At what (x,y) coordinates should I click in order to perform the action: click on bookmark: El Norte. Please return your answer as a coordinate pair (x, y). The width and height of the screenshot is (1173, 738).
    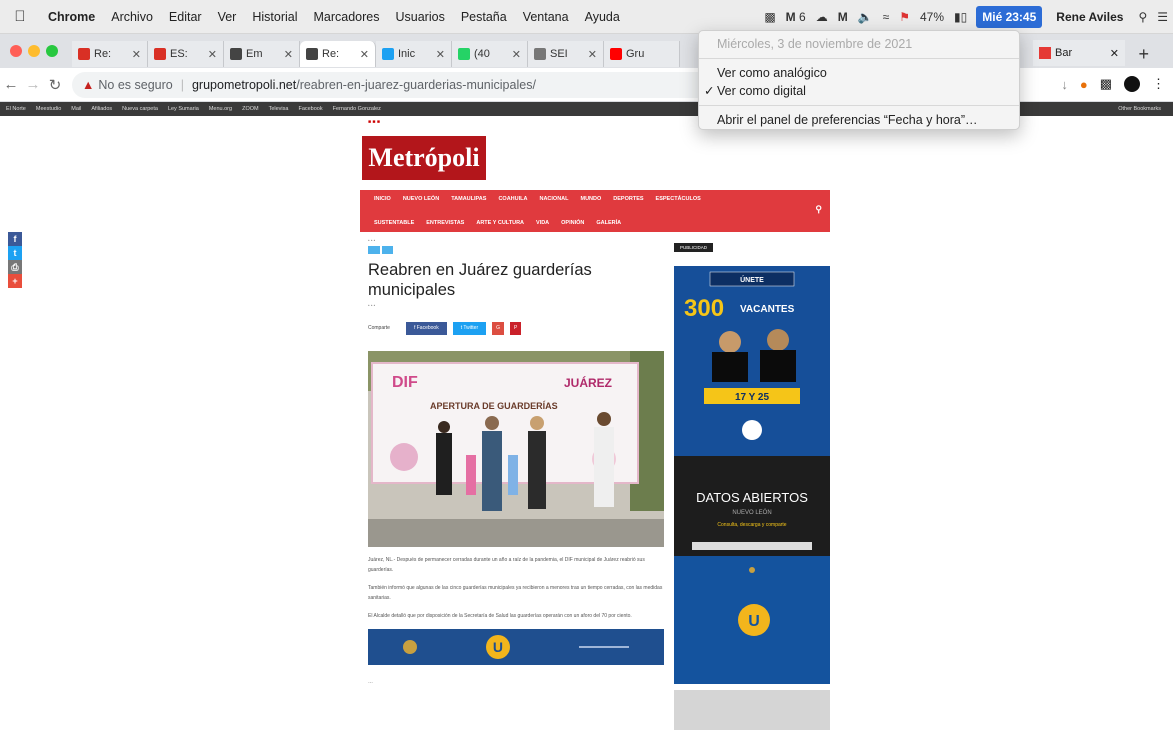
    Looking at the image, I should click on (16, 109).